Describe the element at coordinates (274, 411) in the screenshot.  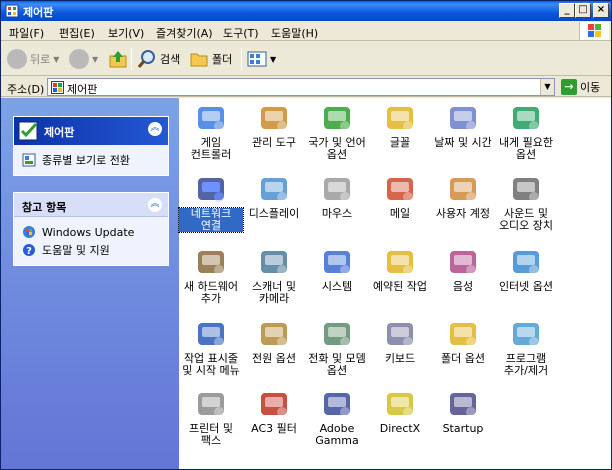
I see `control-panel-item: AC3 필터` at that location.